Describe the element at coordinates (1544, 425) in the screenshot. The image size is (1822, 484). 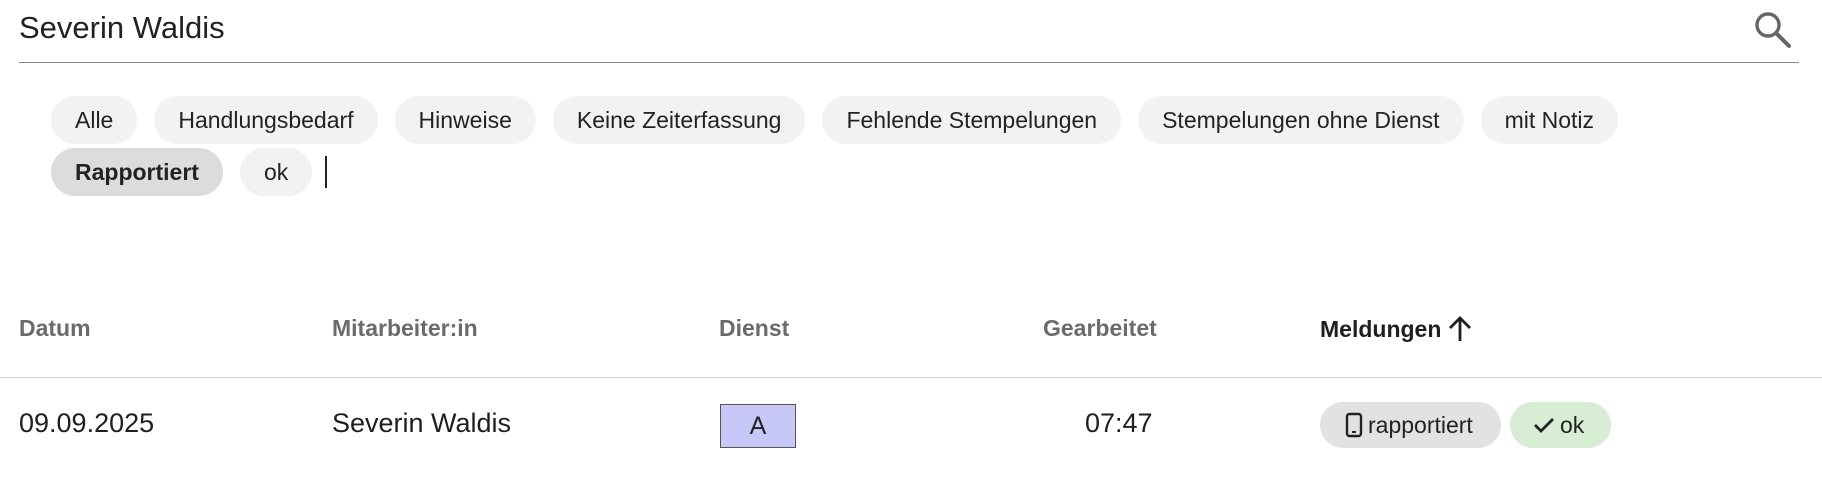
I see `check-icon` at that location.